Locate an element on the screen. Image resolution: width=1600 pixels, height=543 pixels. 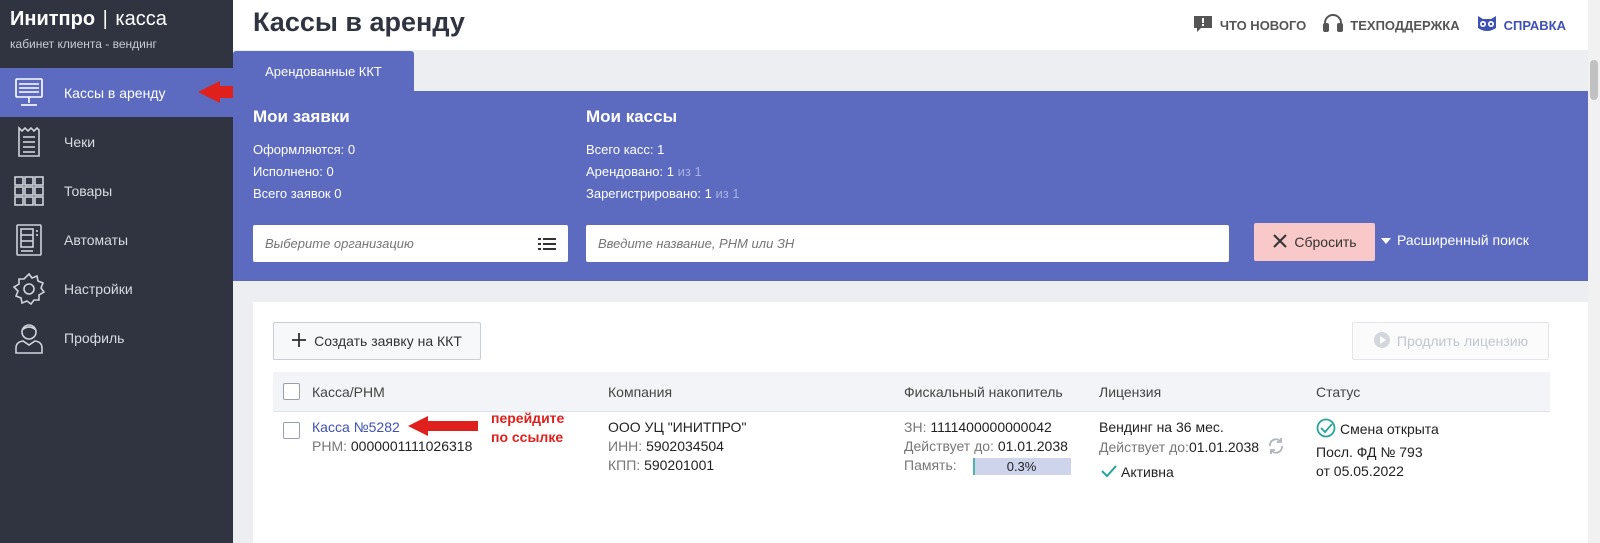
sidebar-item-cheki: Чеки is located at coordinates (116, 141).